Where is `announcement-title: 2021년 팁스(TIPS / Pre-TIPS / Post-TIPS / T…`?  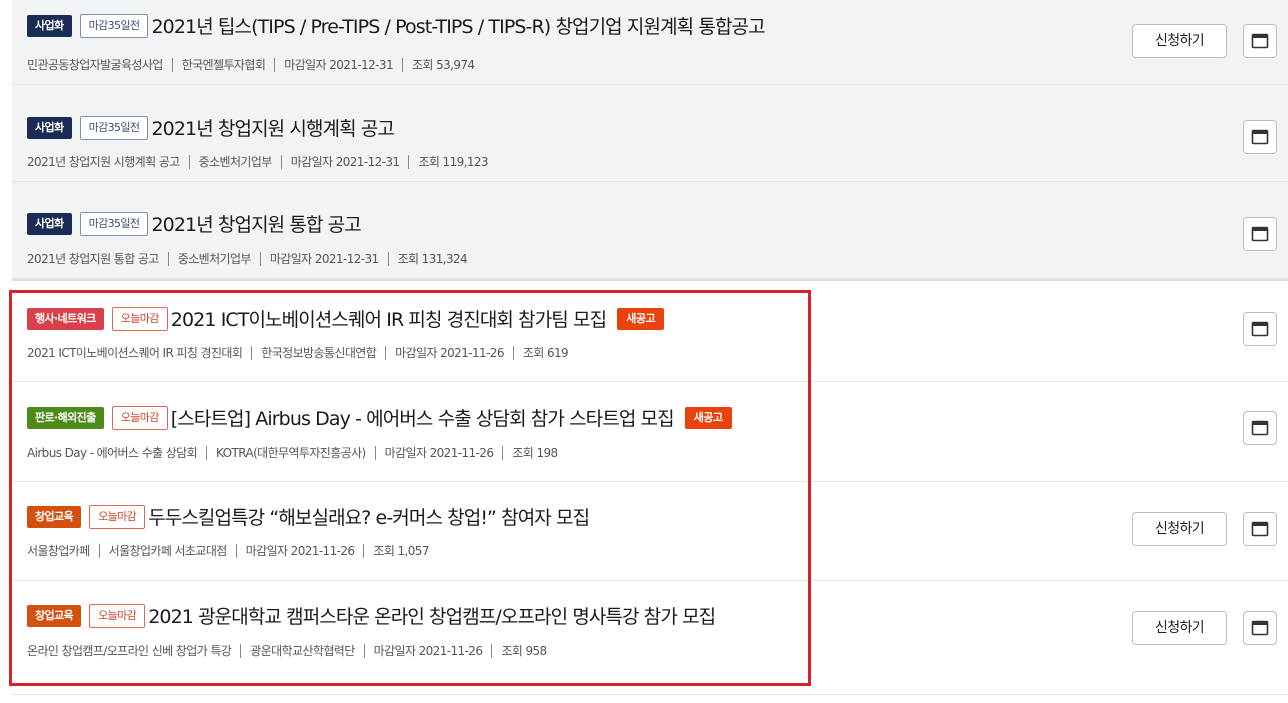 announcement-title: 2021년 팁스(TIPS / Pre-TIPS / Post-TIPS / T… is located at coordinates (458, 25).